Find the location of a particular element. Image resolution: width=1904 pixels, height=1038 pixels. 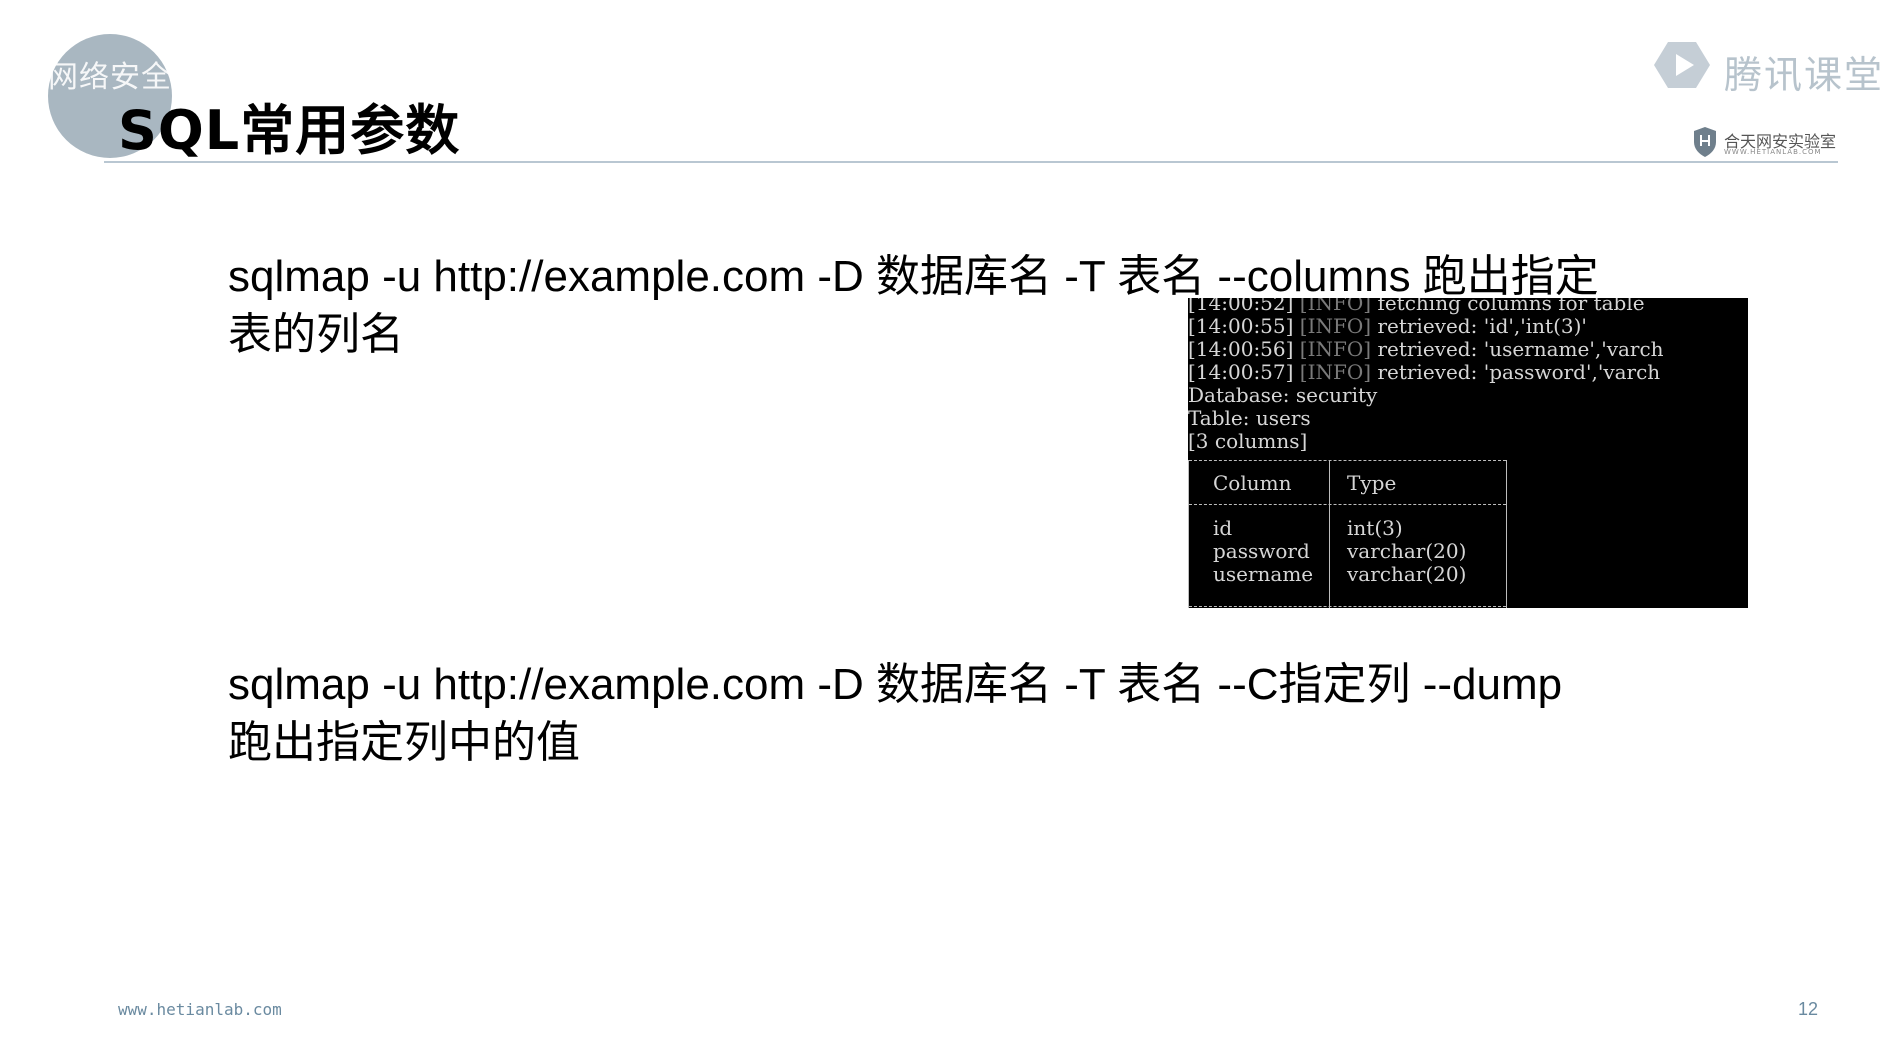

footer-url: www.hetianlab.com is located at coordinates (200, 1009).